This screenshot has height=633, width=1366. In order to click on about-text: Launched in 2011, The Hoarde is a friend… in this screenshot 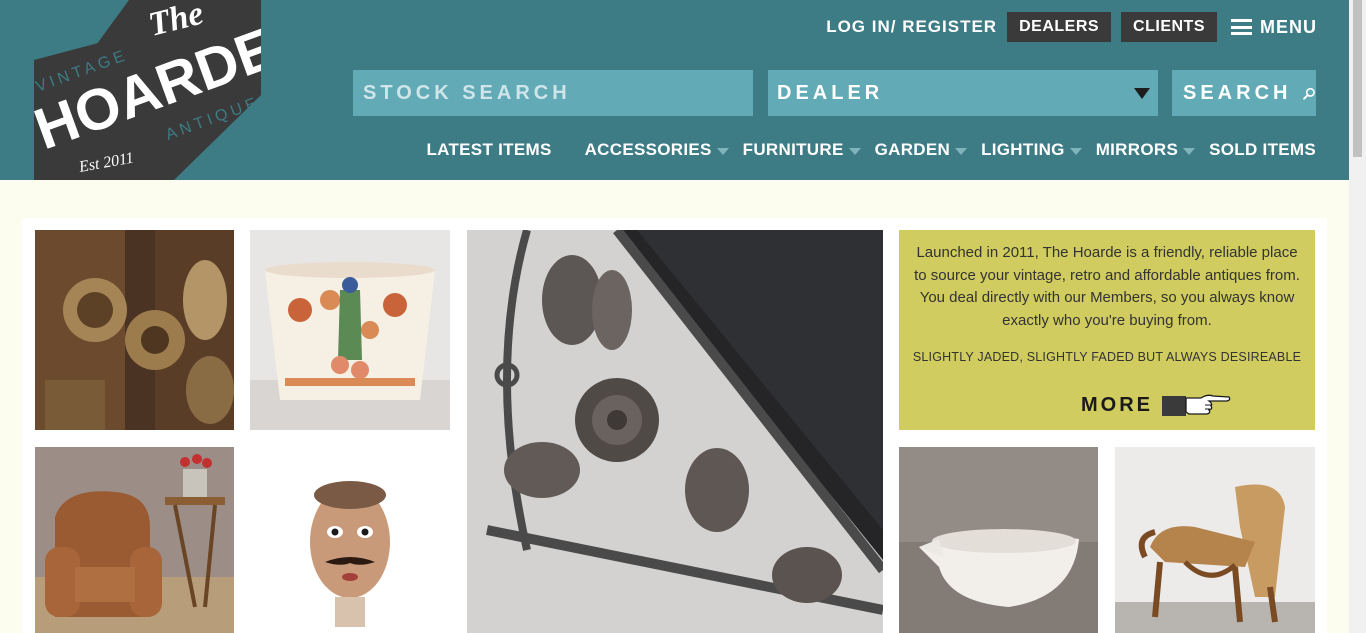, I will do `click(1107, 286)`.